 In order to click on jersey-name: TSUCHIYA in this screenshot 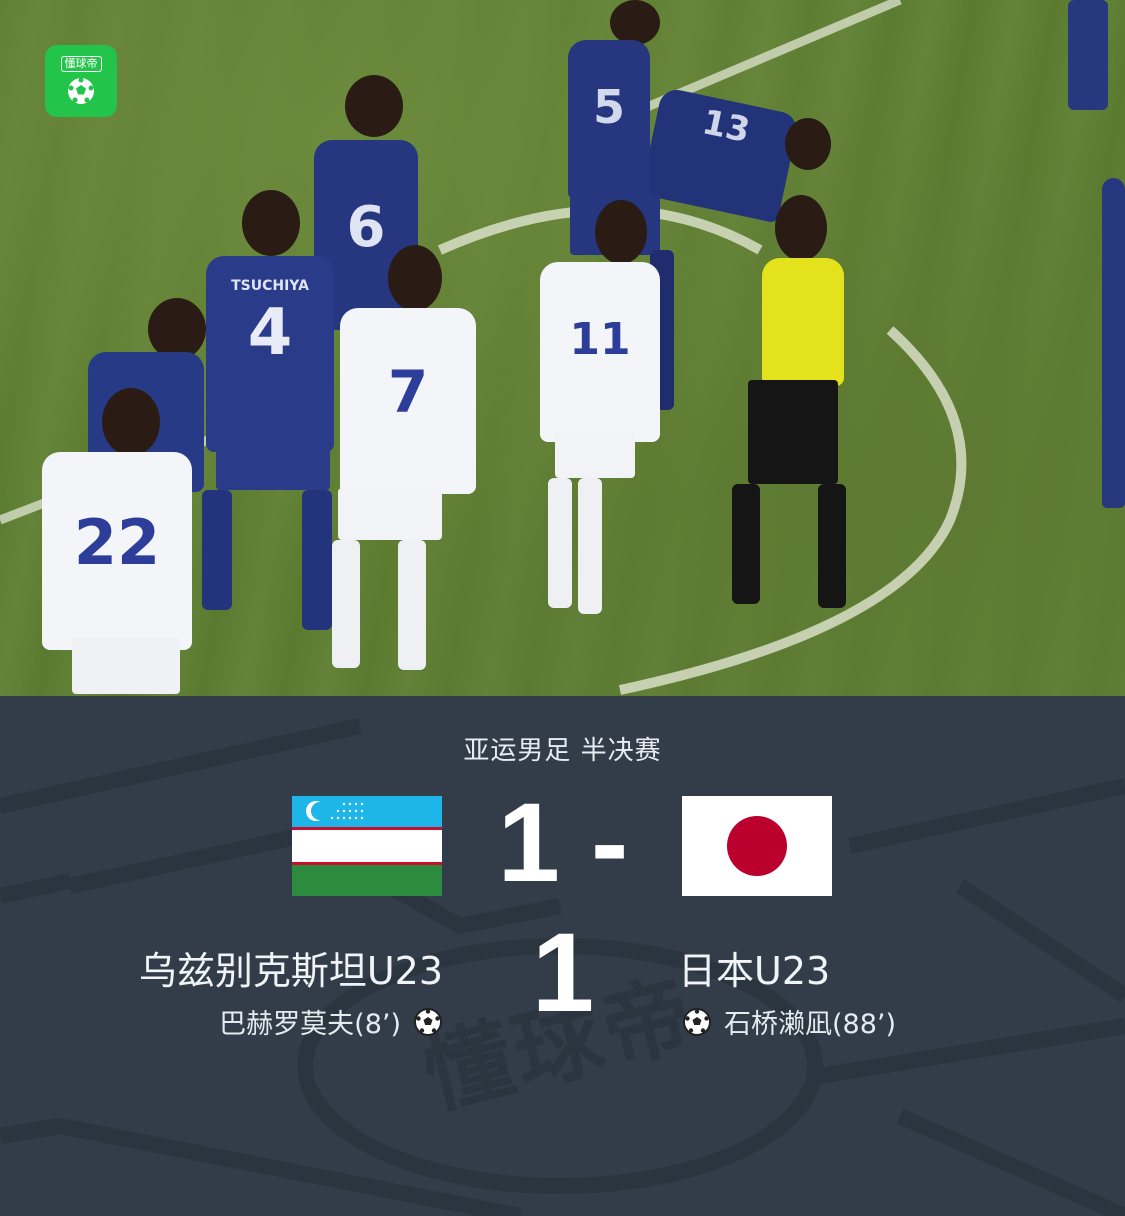, I will do `click(270, 286)`.